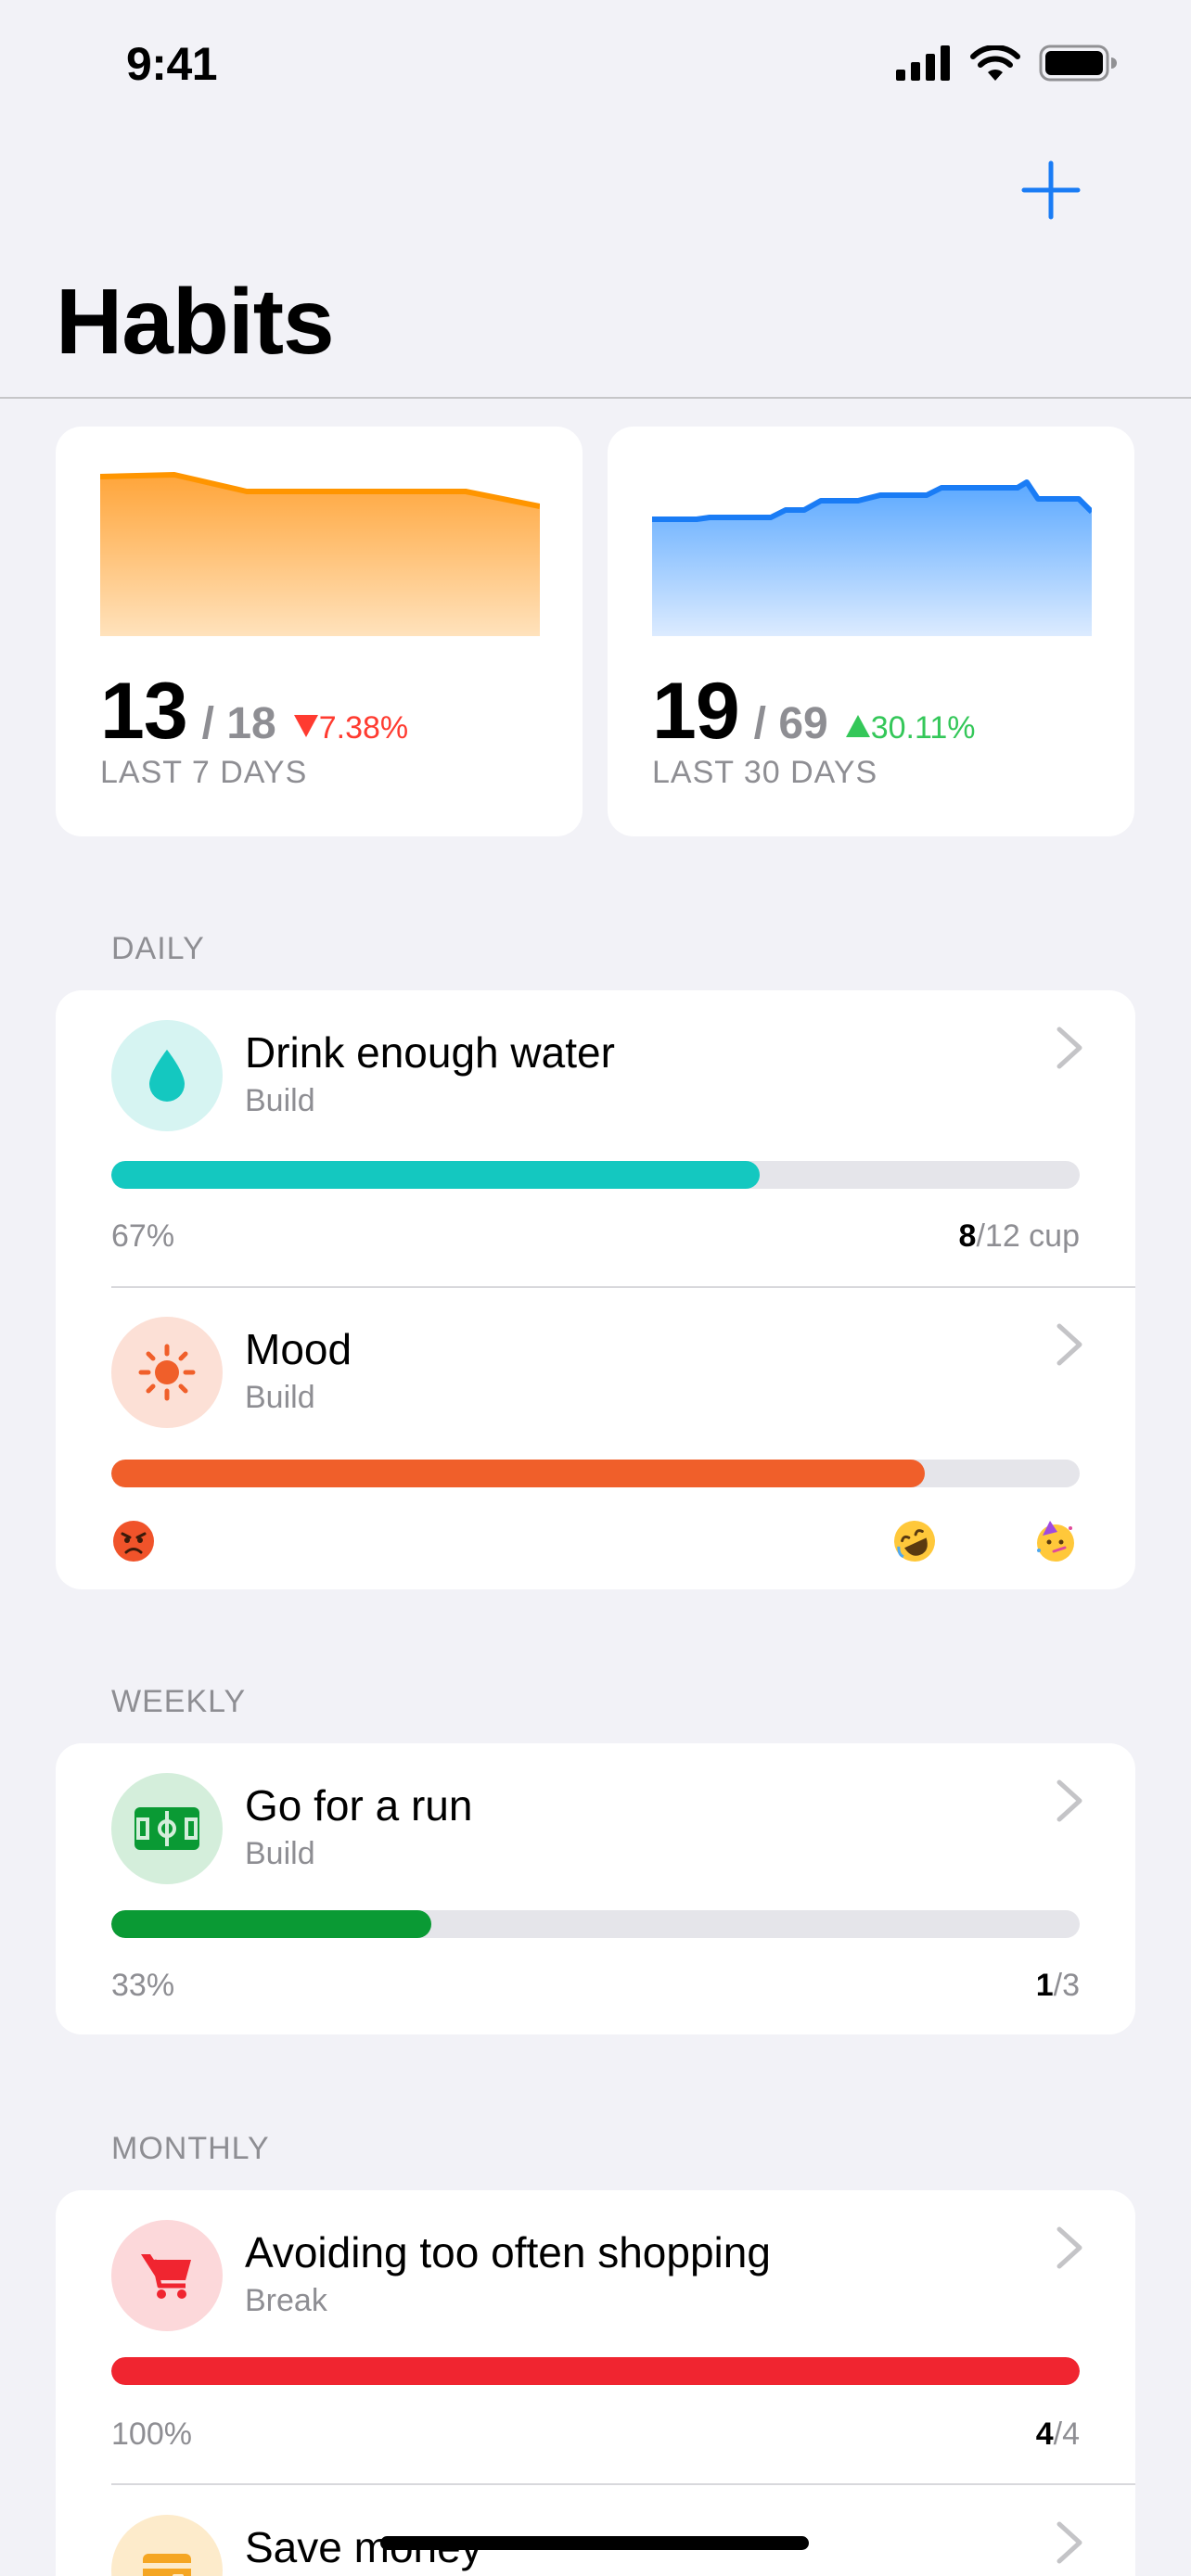  Describe the element at coordinates (595, 2530) in the screenshot. I see `habit-row-save-money: Save money` at that location.